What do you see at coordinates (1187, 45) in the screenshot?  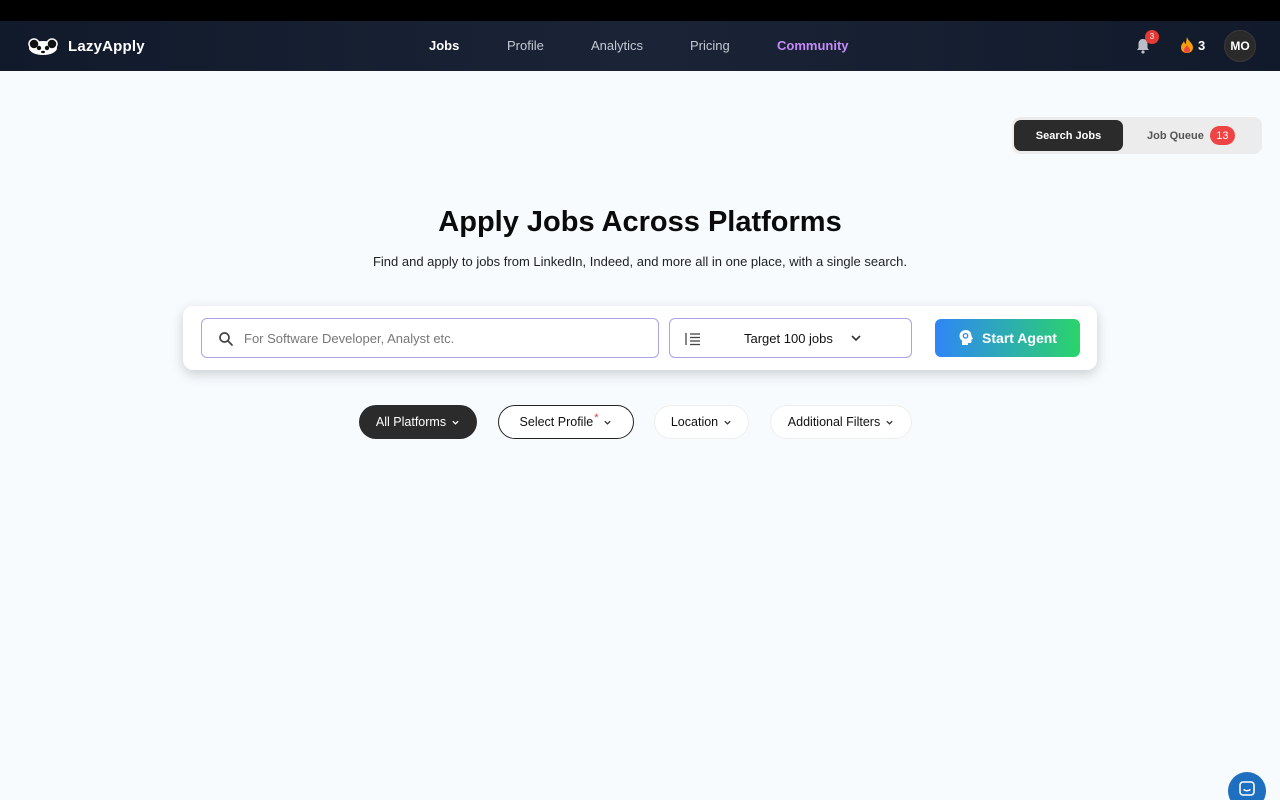 I see `flame-icon` at bounding box center [1187, 45].